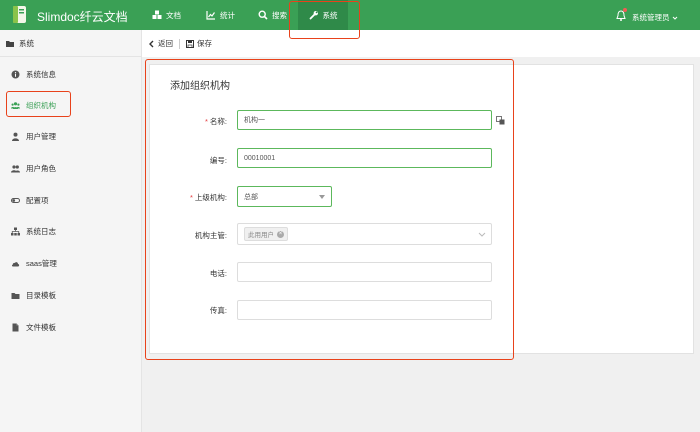 The width and height of the screenshot is (700, 432). Describe the element at coordinates (15, 327) in the screenshot. I see `file-icon` at that location.